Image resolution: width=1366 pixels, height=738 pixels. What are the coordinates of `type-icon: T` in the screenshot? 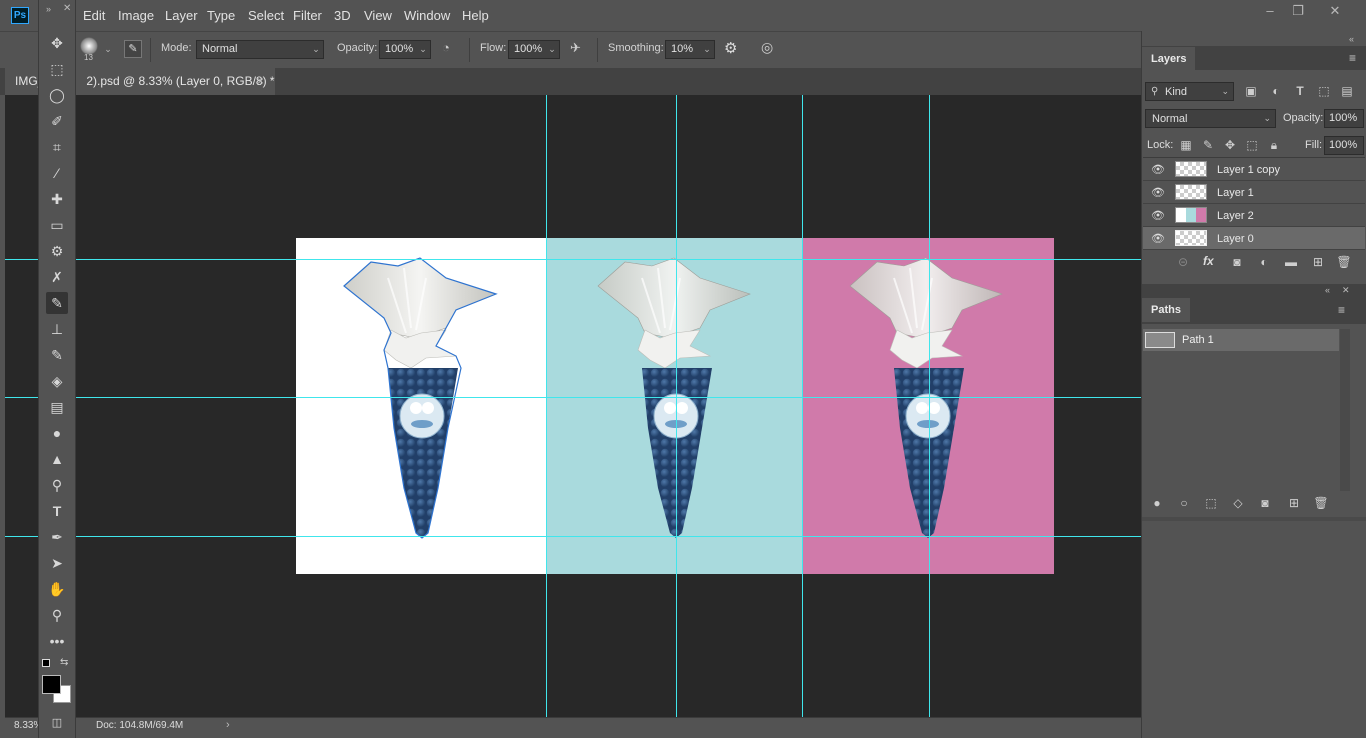 It's located at (57, 511).